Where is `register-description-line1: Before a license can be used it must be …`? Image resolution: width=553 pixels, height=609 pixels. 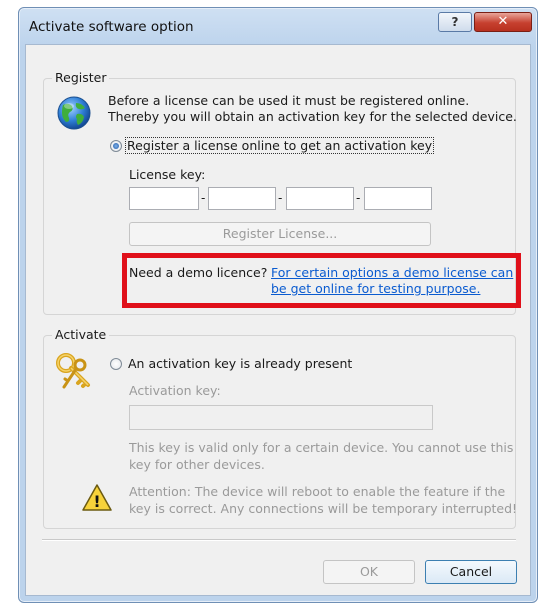 register-description-line1: Before a license can be used it must be … is located at coordinates (289, 100).